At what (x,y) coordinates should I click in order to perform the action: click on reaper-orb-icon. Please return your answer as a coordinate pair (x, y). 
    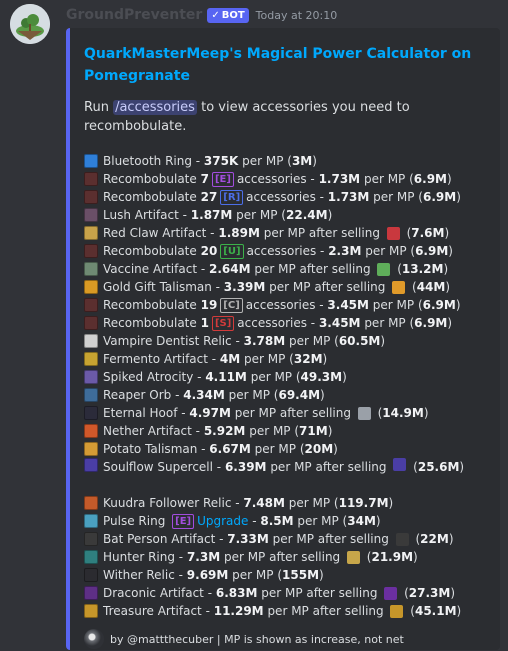
    Looking at the image, I should click on (91, 395).